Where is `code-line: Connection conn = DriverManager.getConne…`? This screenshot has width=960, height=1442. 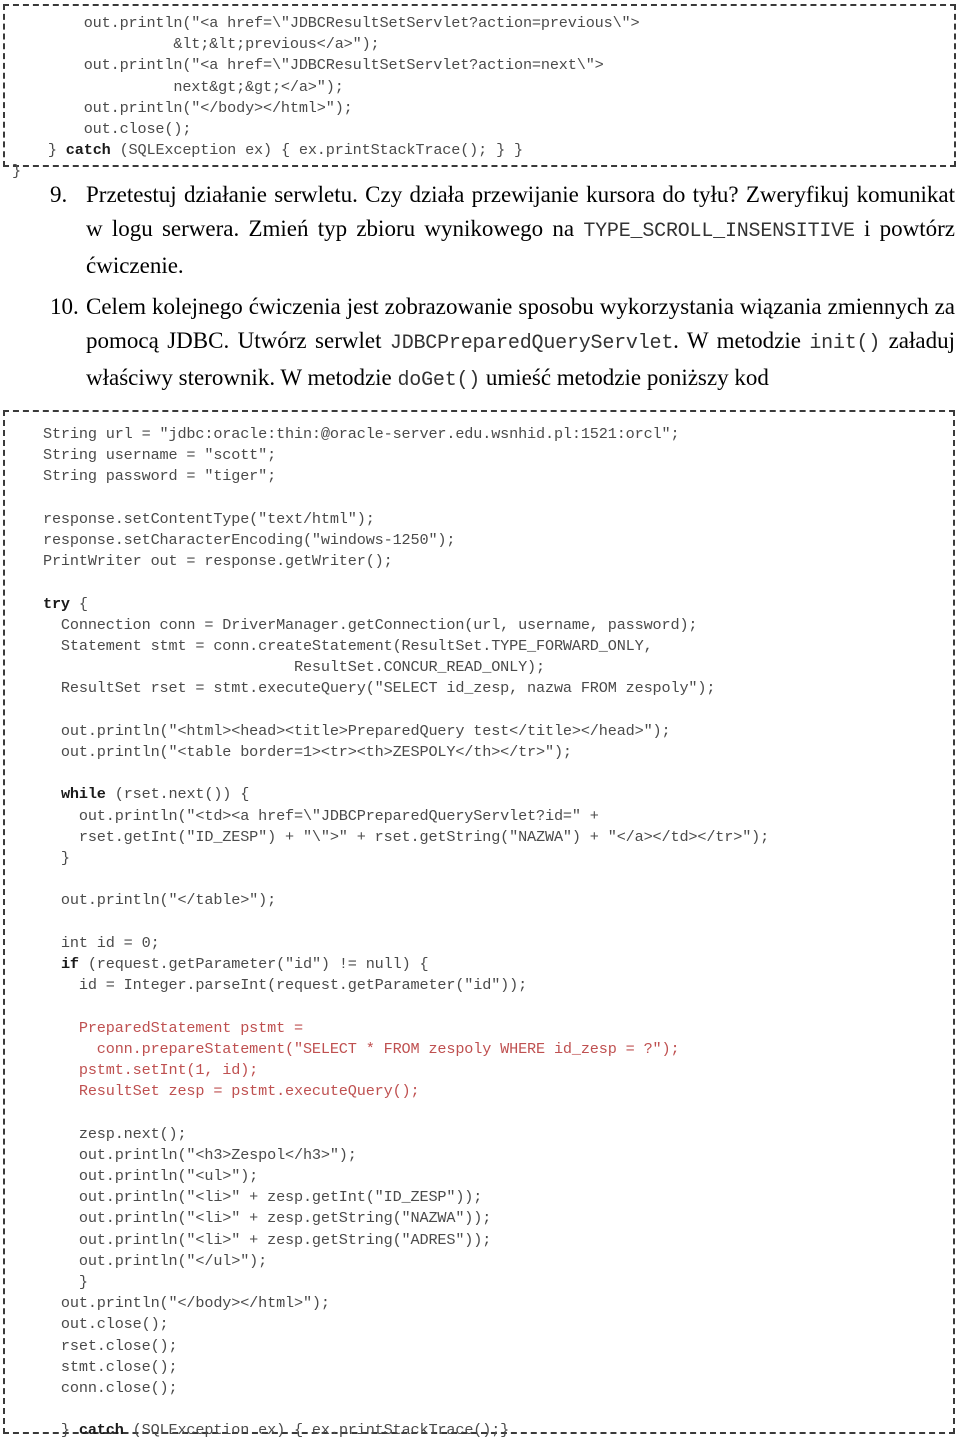
code-line: Connection conn = DriverManager.getConne… is located at coordinates (370, 624).